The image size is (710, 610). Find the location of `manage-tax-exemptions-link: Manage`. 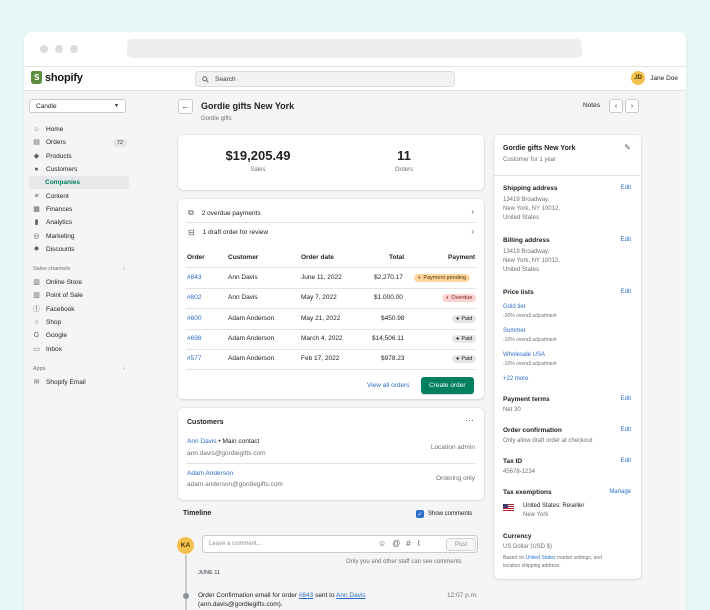

manage-tax-exemptions-link: Manage is located at coordinates (620, 492).